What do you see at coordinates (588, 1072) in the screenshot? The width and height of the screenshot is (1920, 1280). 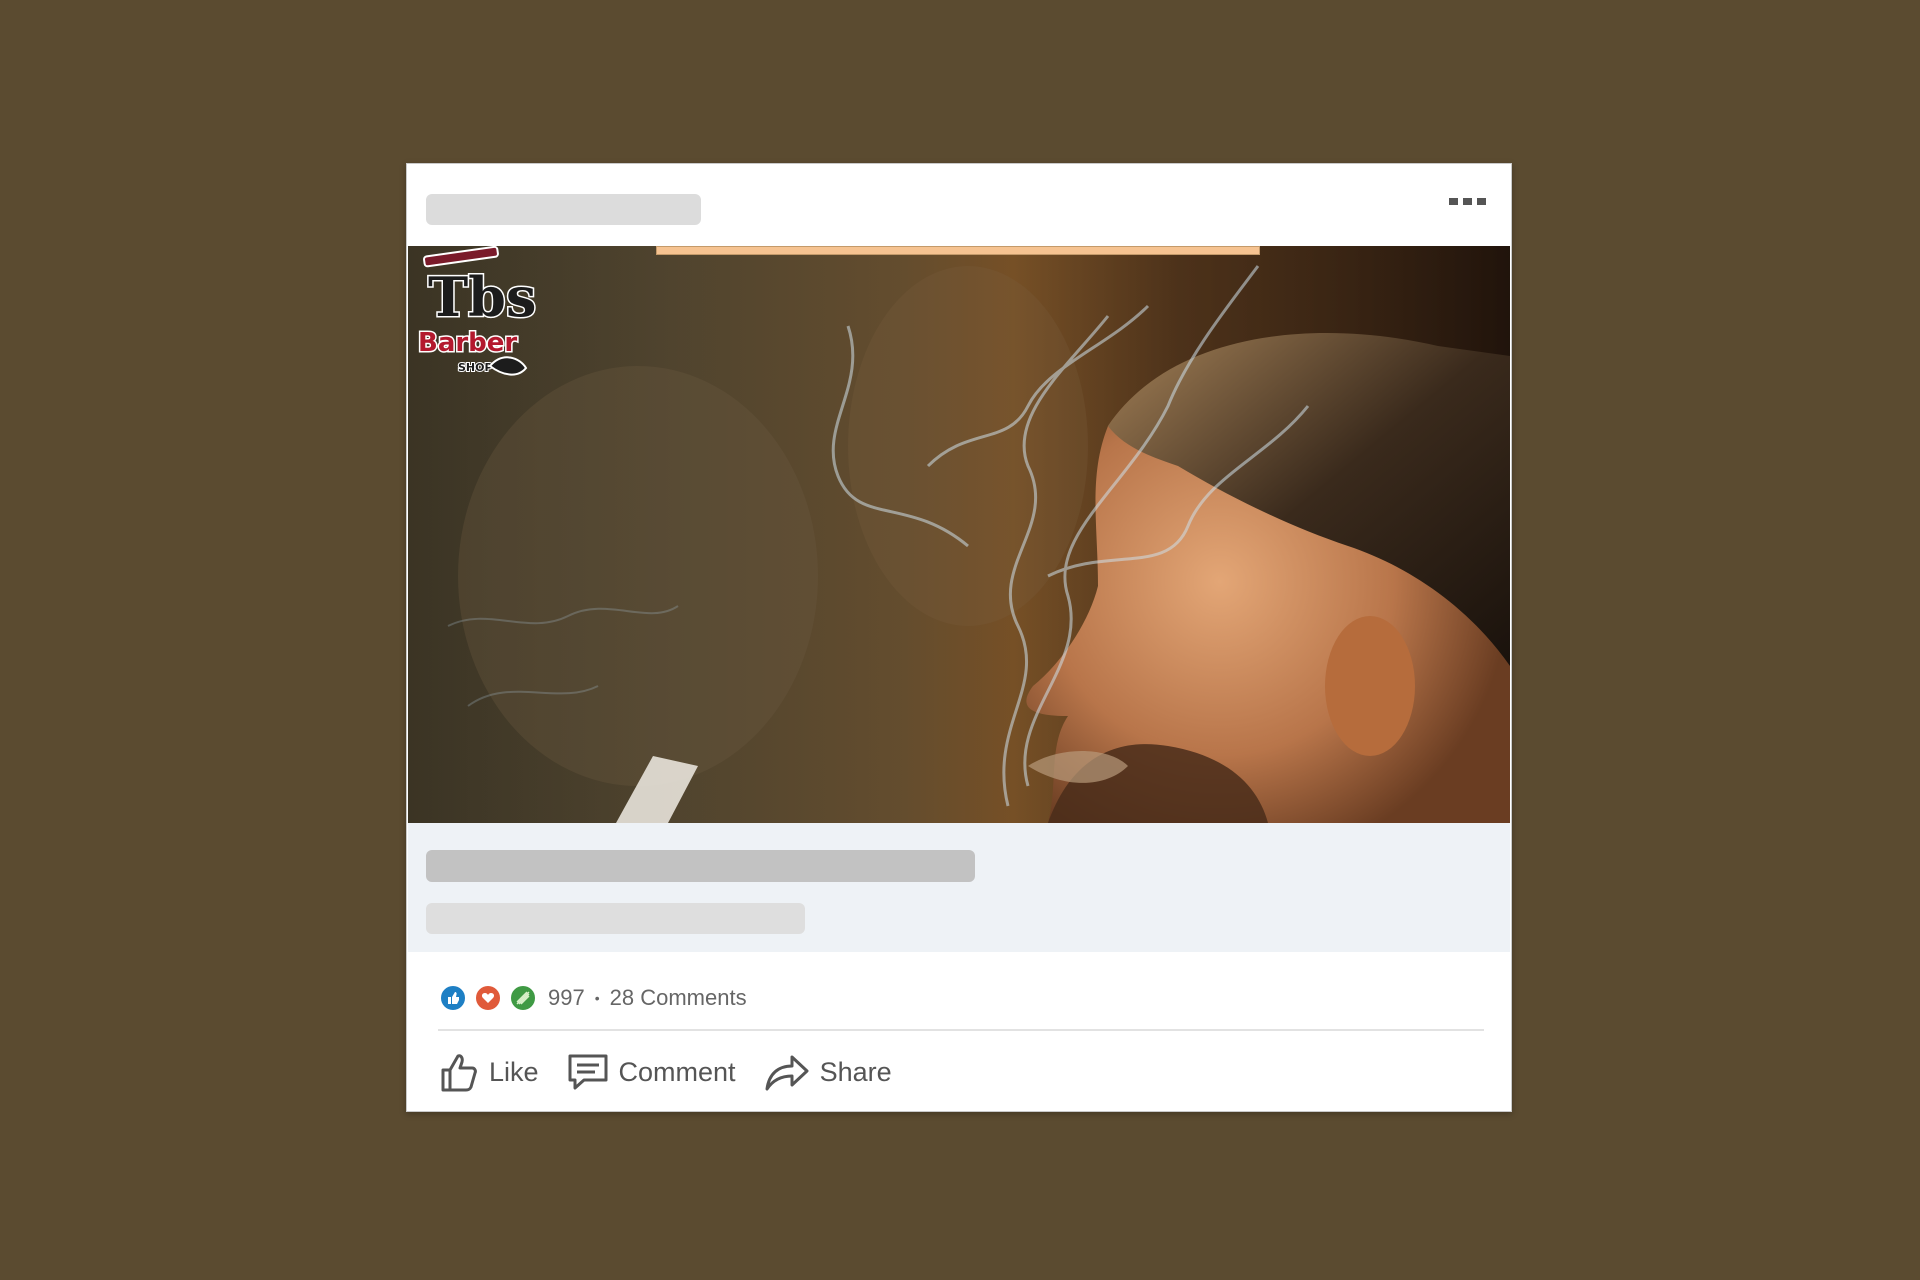 I see `comment-icon` at bounding box center [588, 1072].